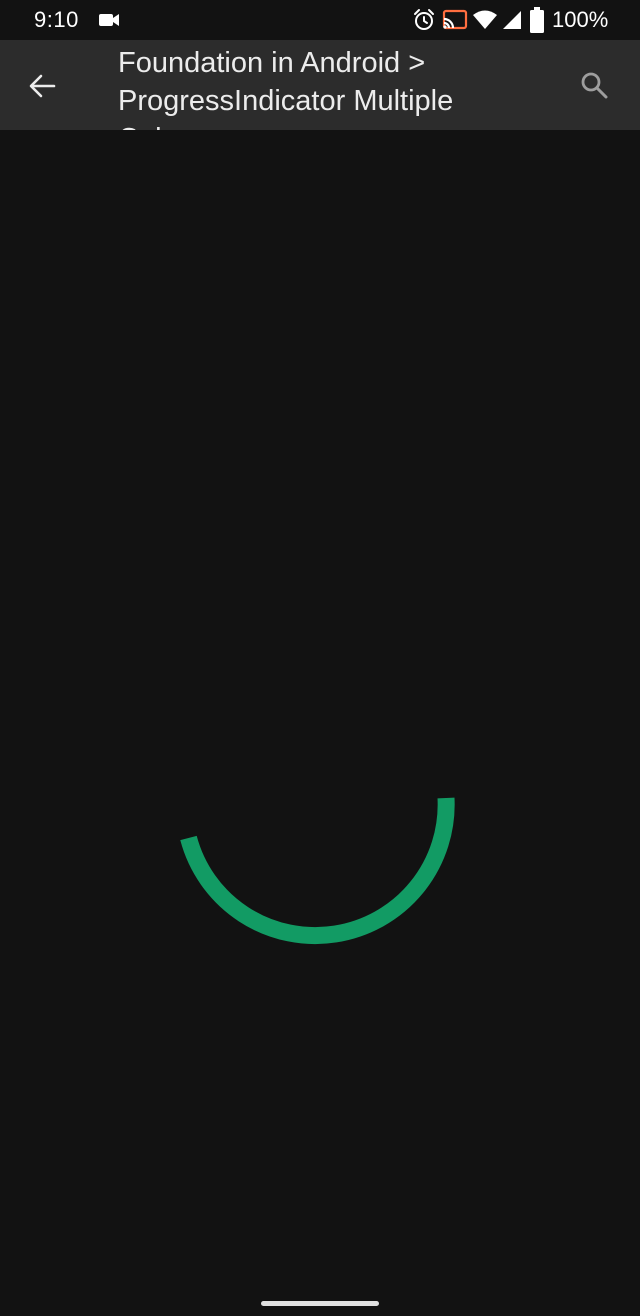 This screenshot has width=640, height=1316. I want to click on progress-arc, so click(317, 871).